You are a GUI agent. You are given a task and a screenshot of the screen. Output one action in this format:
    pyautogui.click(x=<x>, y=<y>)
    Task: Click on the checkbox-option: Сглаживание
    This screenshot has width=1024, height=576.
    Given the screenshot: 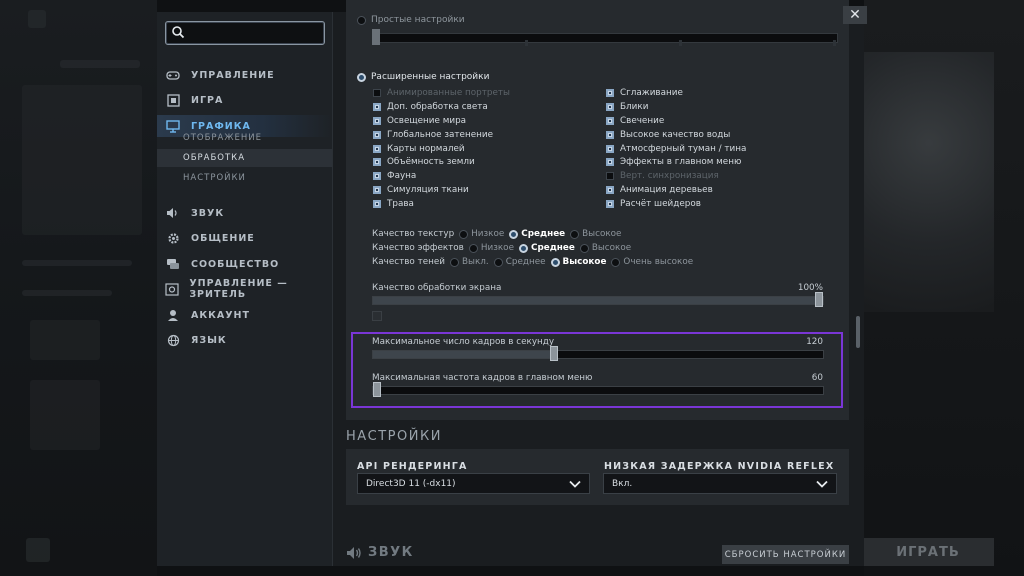 What is the action you would take?
    pyautogui.click(x=676, y=93)
    